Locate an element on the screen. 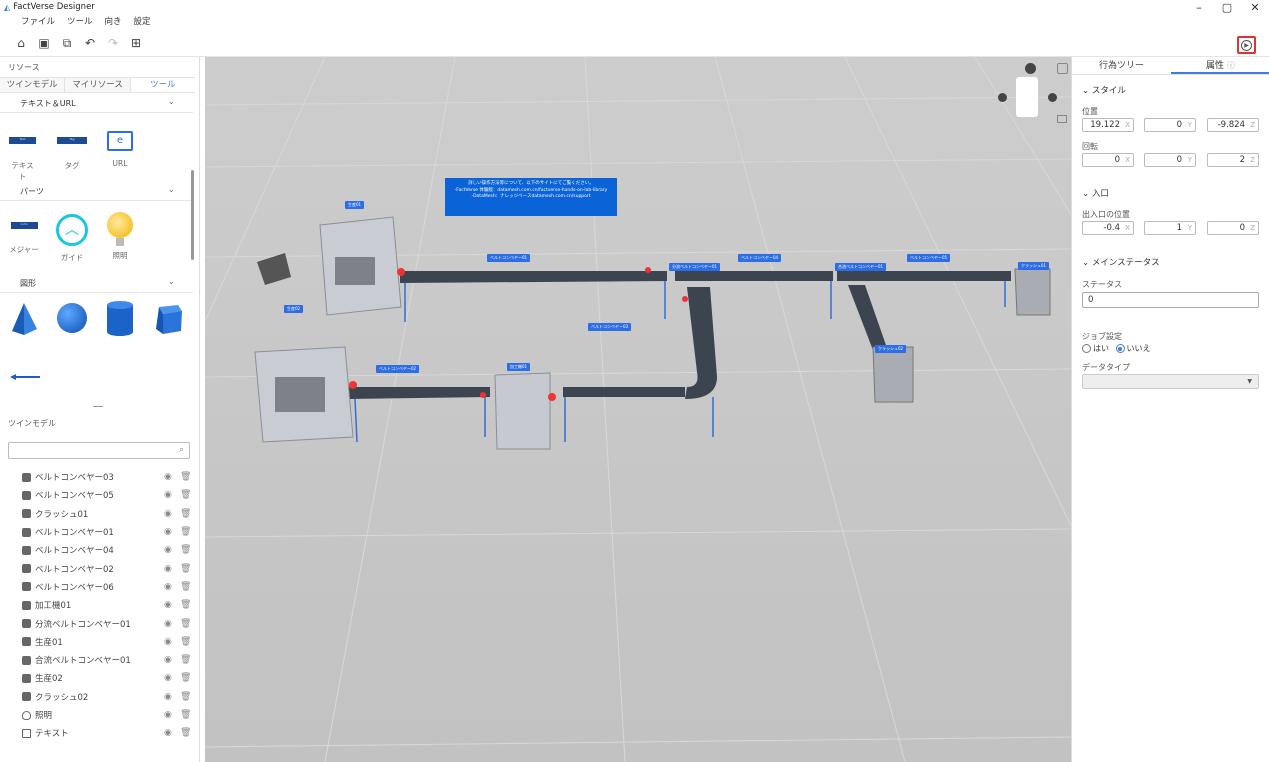  tree-item: ベルトコンベヤー04 ◉ 🗑 is located at coordinates (97, 550).